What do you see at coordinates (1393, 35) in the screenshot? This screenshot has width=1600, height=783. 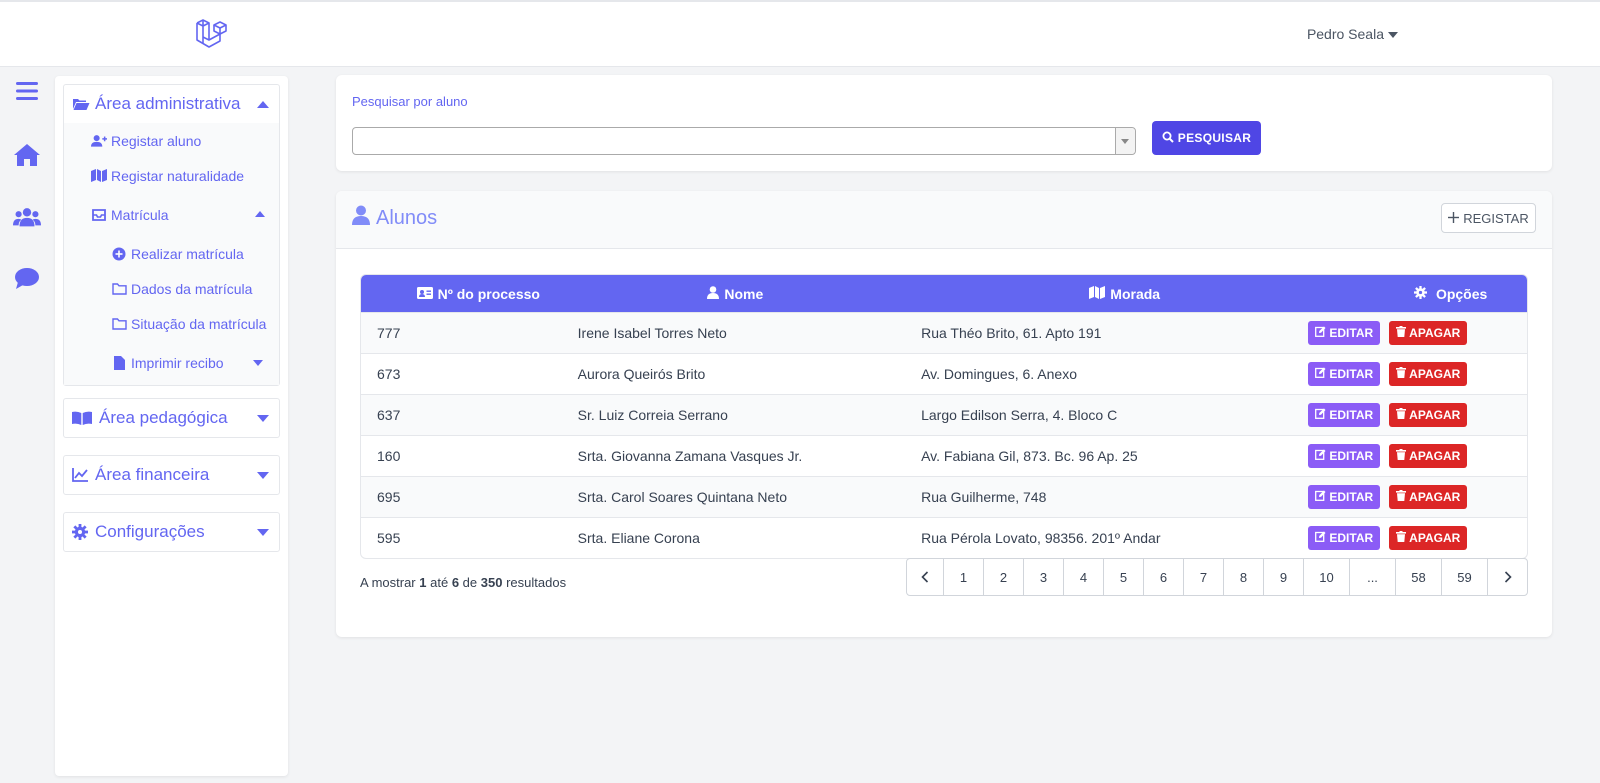 I see `caret-down-icon` at bounding box center [1393, 35].